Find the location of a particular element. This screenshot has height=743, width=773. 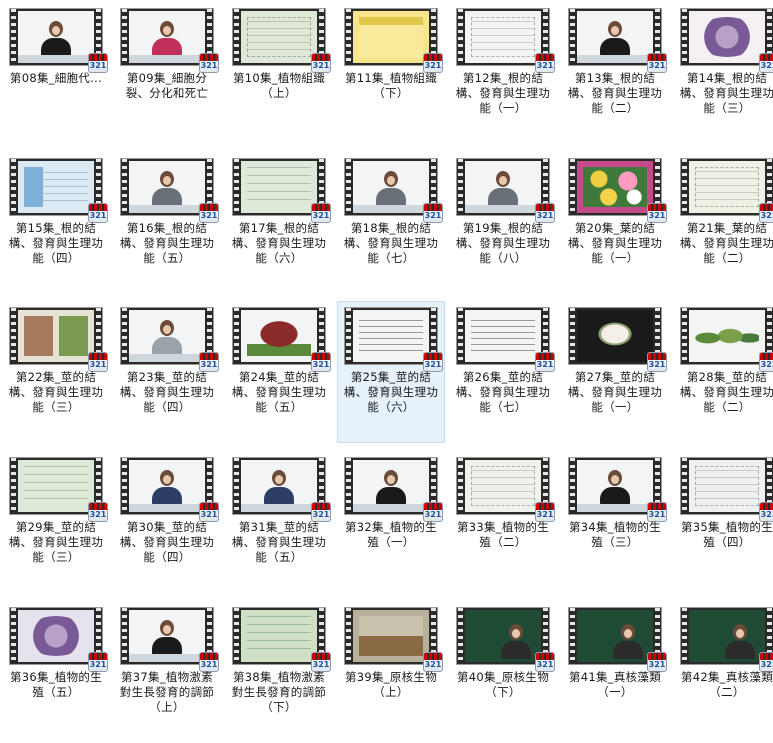

video-file-item: 321 第41集_真核藻類（一） is located at coordinates (615, 672).